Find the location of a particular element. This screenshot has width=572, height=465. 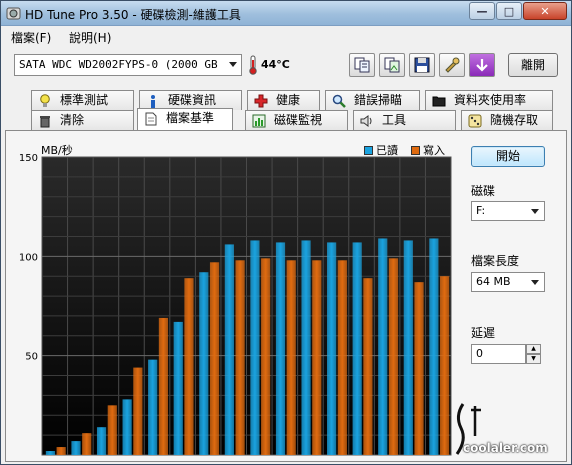

menu-help: 說明(H) is located at coordinates (90, 37).